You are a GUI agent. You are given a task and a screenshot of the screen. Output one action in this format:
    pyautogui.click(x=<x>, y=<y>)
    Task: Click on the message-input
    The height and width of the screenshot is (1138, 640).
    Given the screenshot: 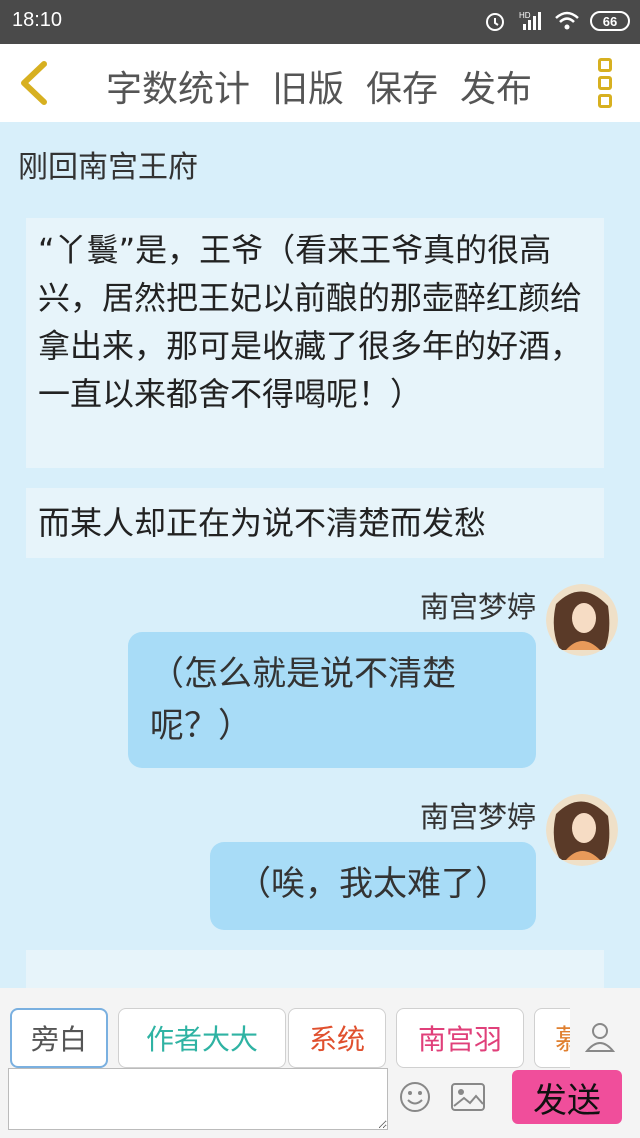 What is the action you would take?
    pyautogui.click(x=198, y=1099)
    